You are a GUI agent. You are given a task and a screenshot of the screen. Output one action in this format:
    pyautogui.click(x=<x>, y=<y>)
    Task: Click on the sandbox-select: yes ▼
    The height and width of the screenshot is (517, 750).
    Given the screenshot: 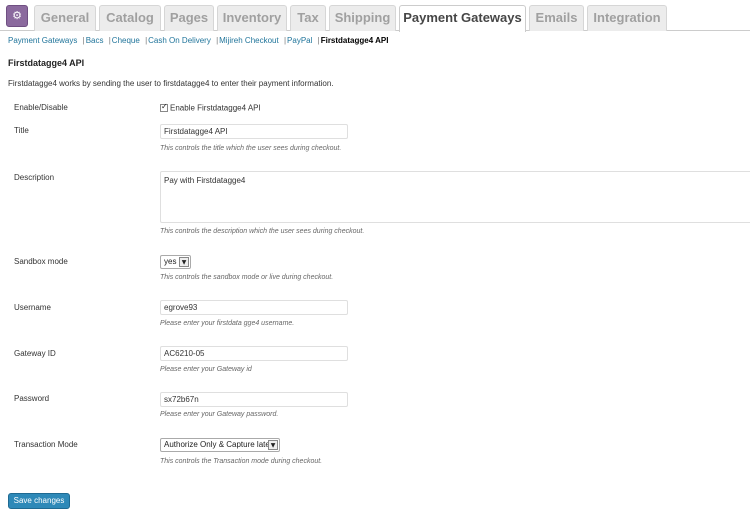 What is the action you would take?
    pyautogui.click(x=175, y=262)
    